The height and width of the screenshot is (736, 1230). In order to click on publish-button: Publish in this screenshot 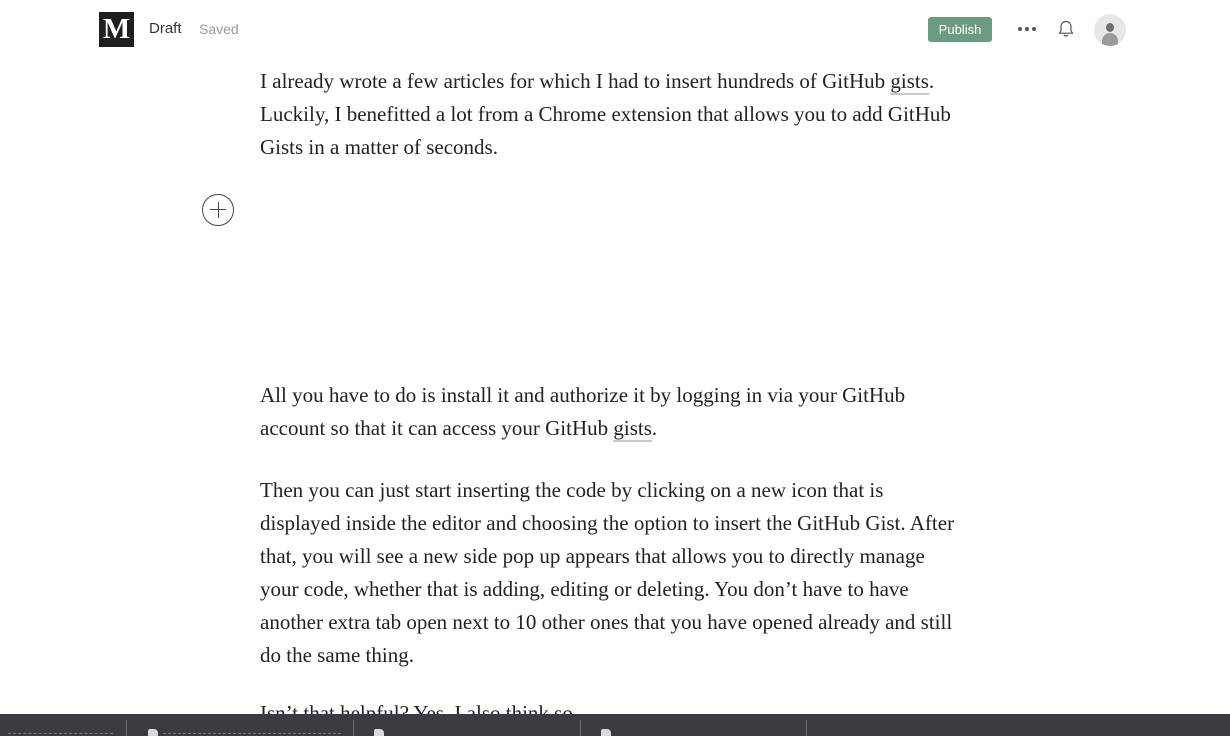, I will do `click(960, 29)`.